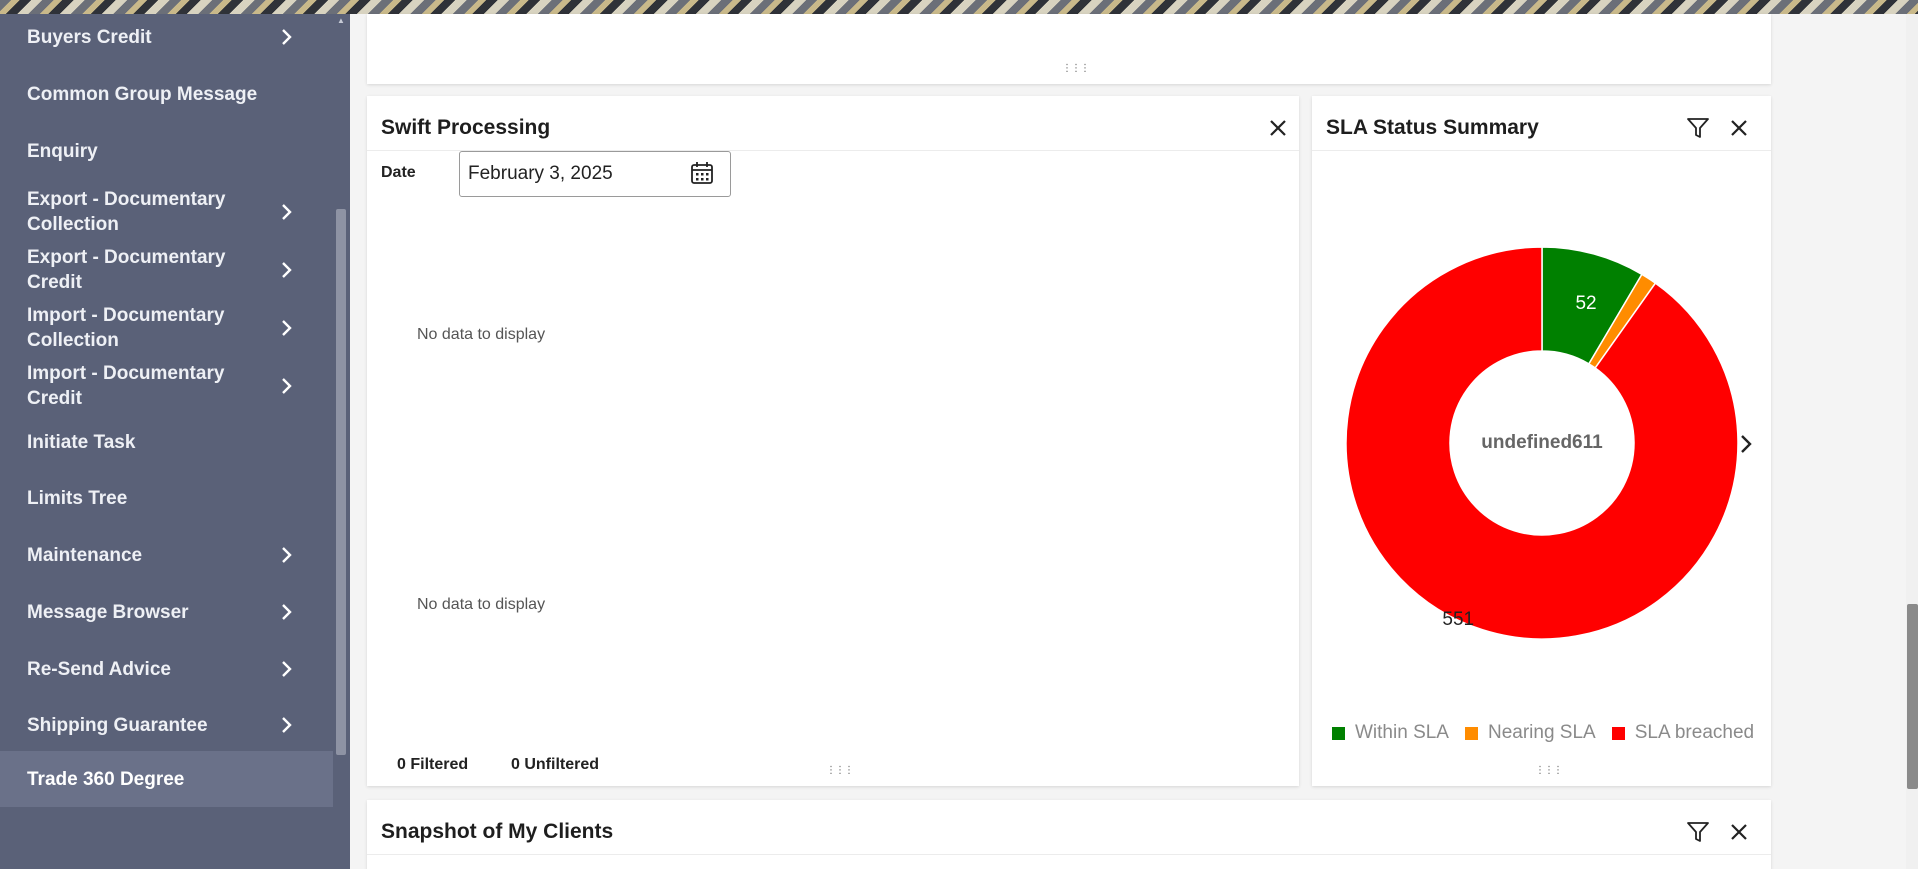 The image size is (1918, 869). I want to click on widget-title: Snapshot of My Clients, so click(497, 831).